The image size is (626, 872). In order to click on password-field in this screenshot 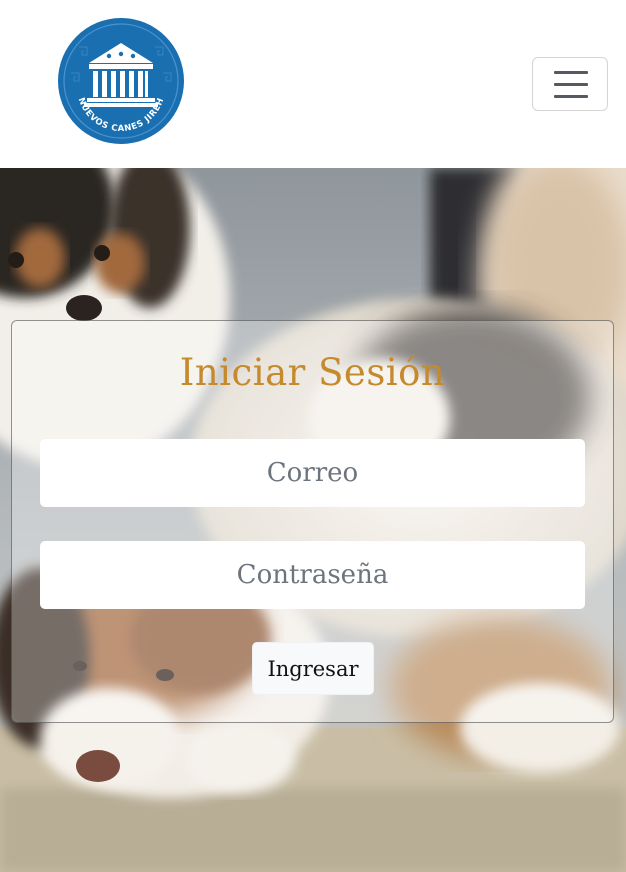, I will do `click(312, 575)`.